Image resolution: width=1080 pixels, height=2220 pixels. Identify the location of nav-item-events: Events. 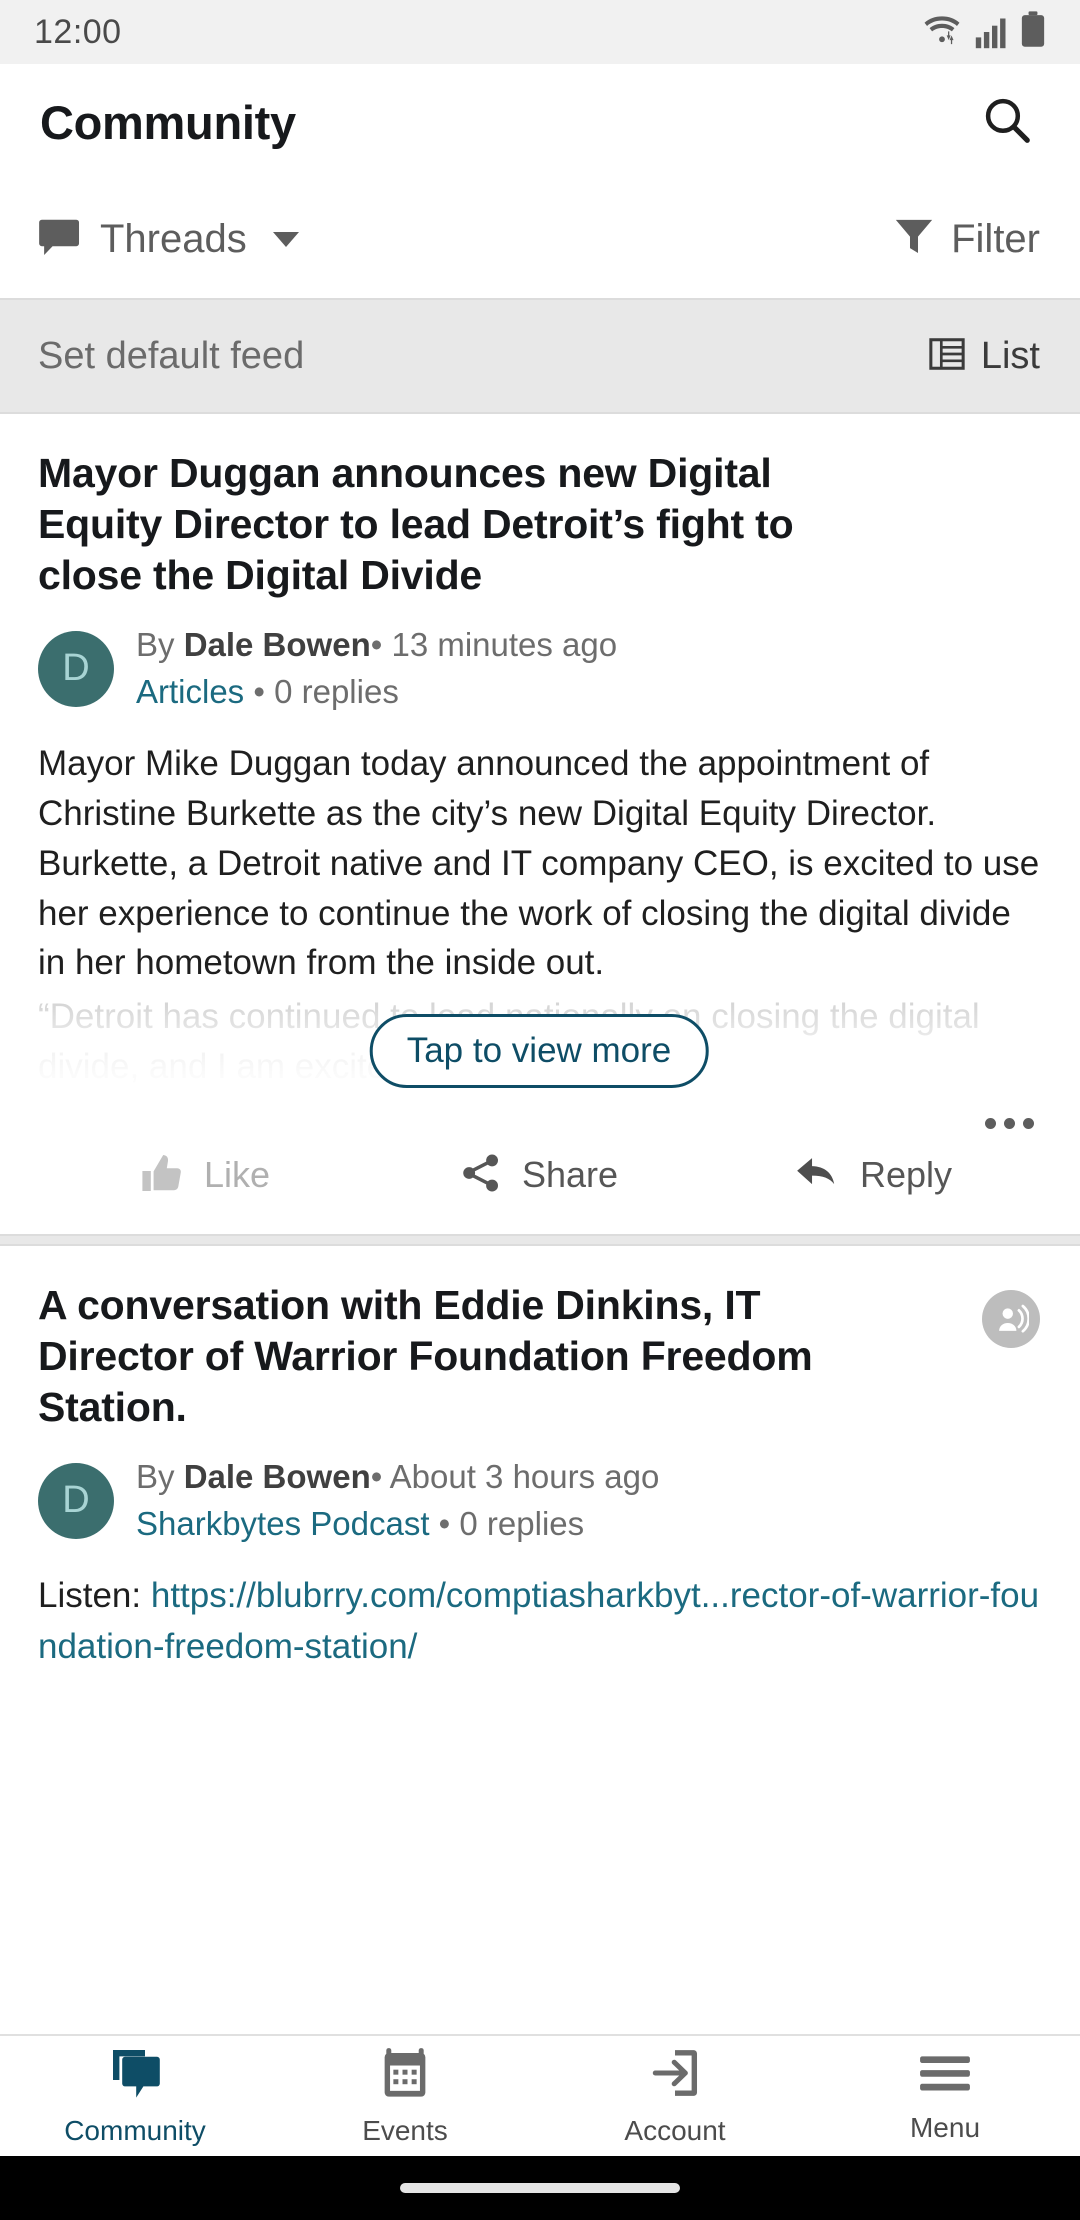
(405, 2096).